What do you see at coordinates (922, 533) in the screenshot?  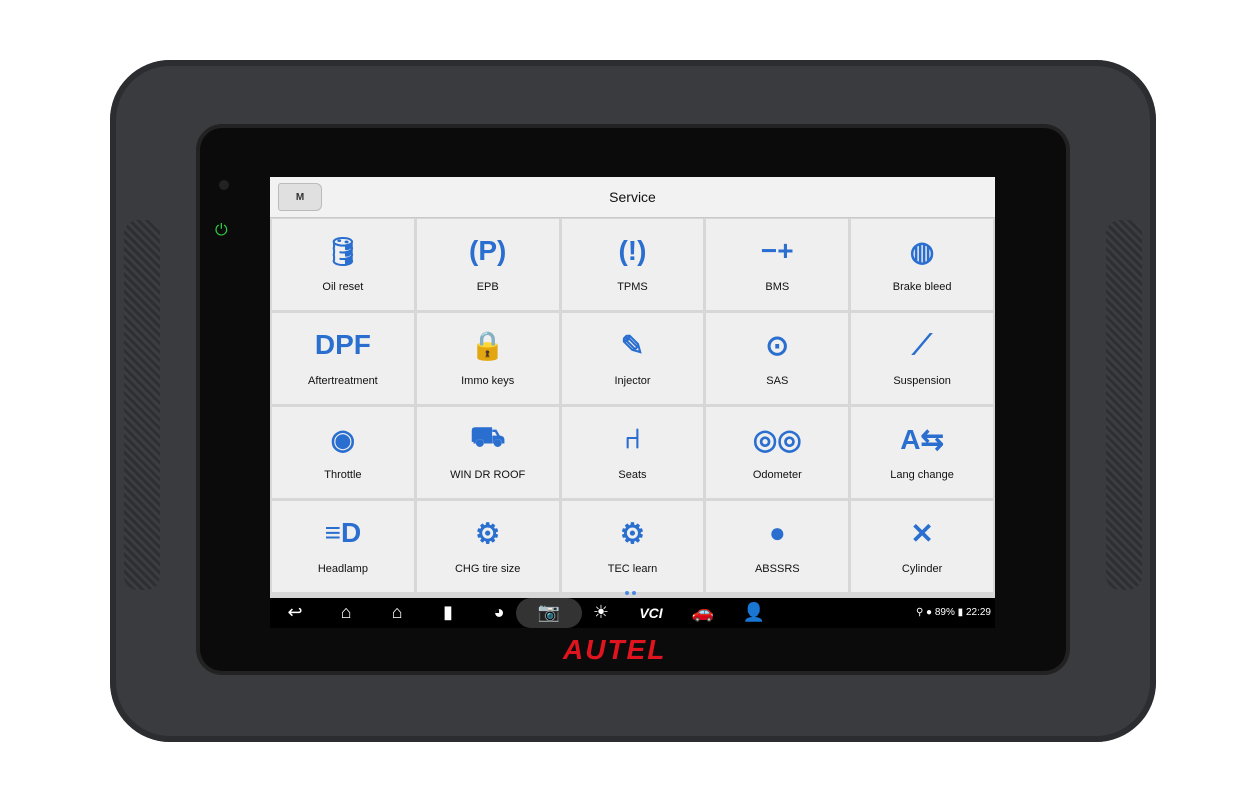 I see `piston-icon: ✕` at bounding box center [922, 533].